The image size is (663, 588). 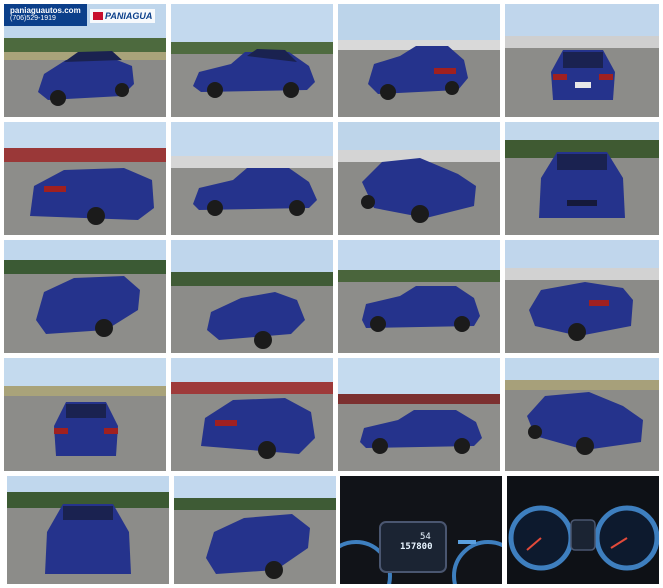 What do you see at coordinates (416, 547) in the screenshot?
I see `odometer-miles: 157800` at bounding box center [416, 547].